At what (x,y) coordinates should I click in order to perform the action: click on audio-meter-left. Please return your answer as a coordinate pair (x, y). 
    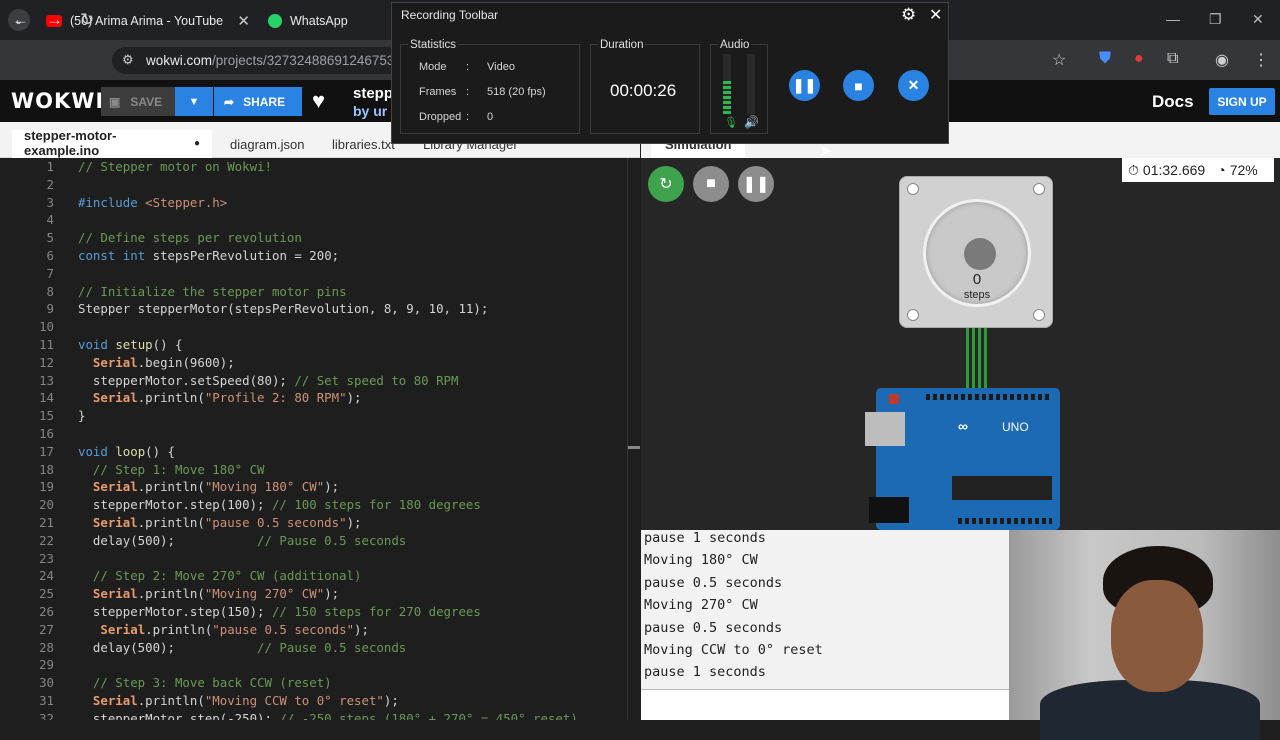
    Looking at the image, I should click on (727, 84).